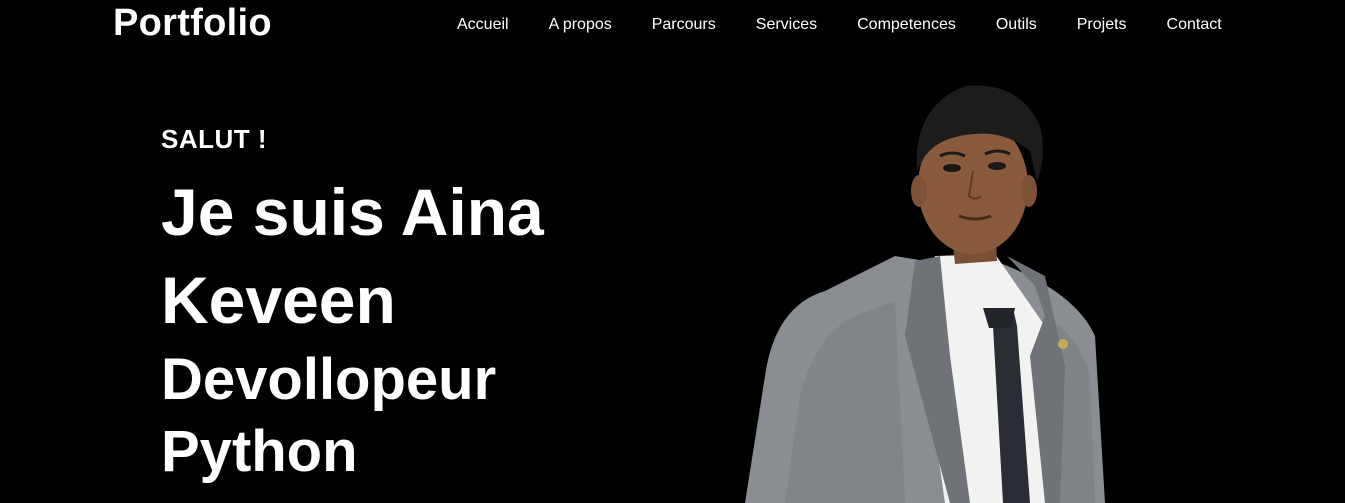 The height and width of the screenshot is (503, 1345). I want to click on site-logo: Portfolio, so click(192, 23).